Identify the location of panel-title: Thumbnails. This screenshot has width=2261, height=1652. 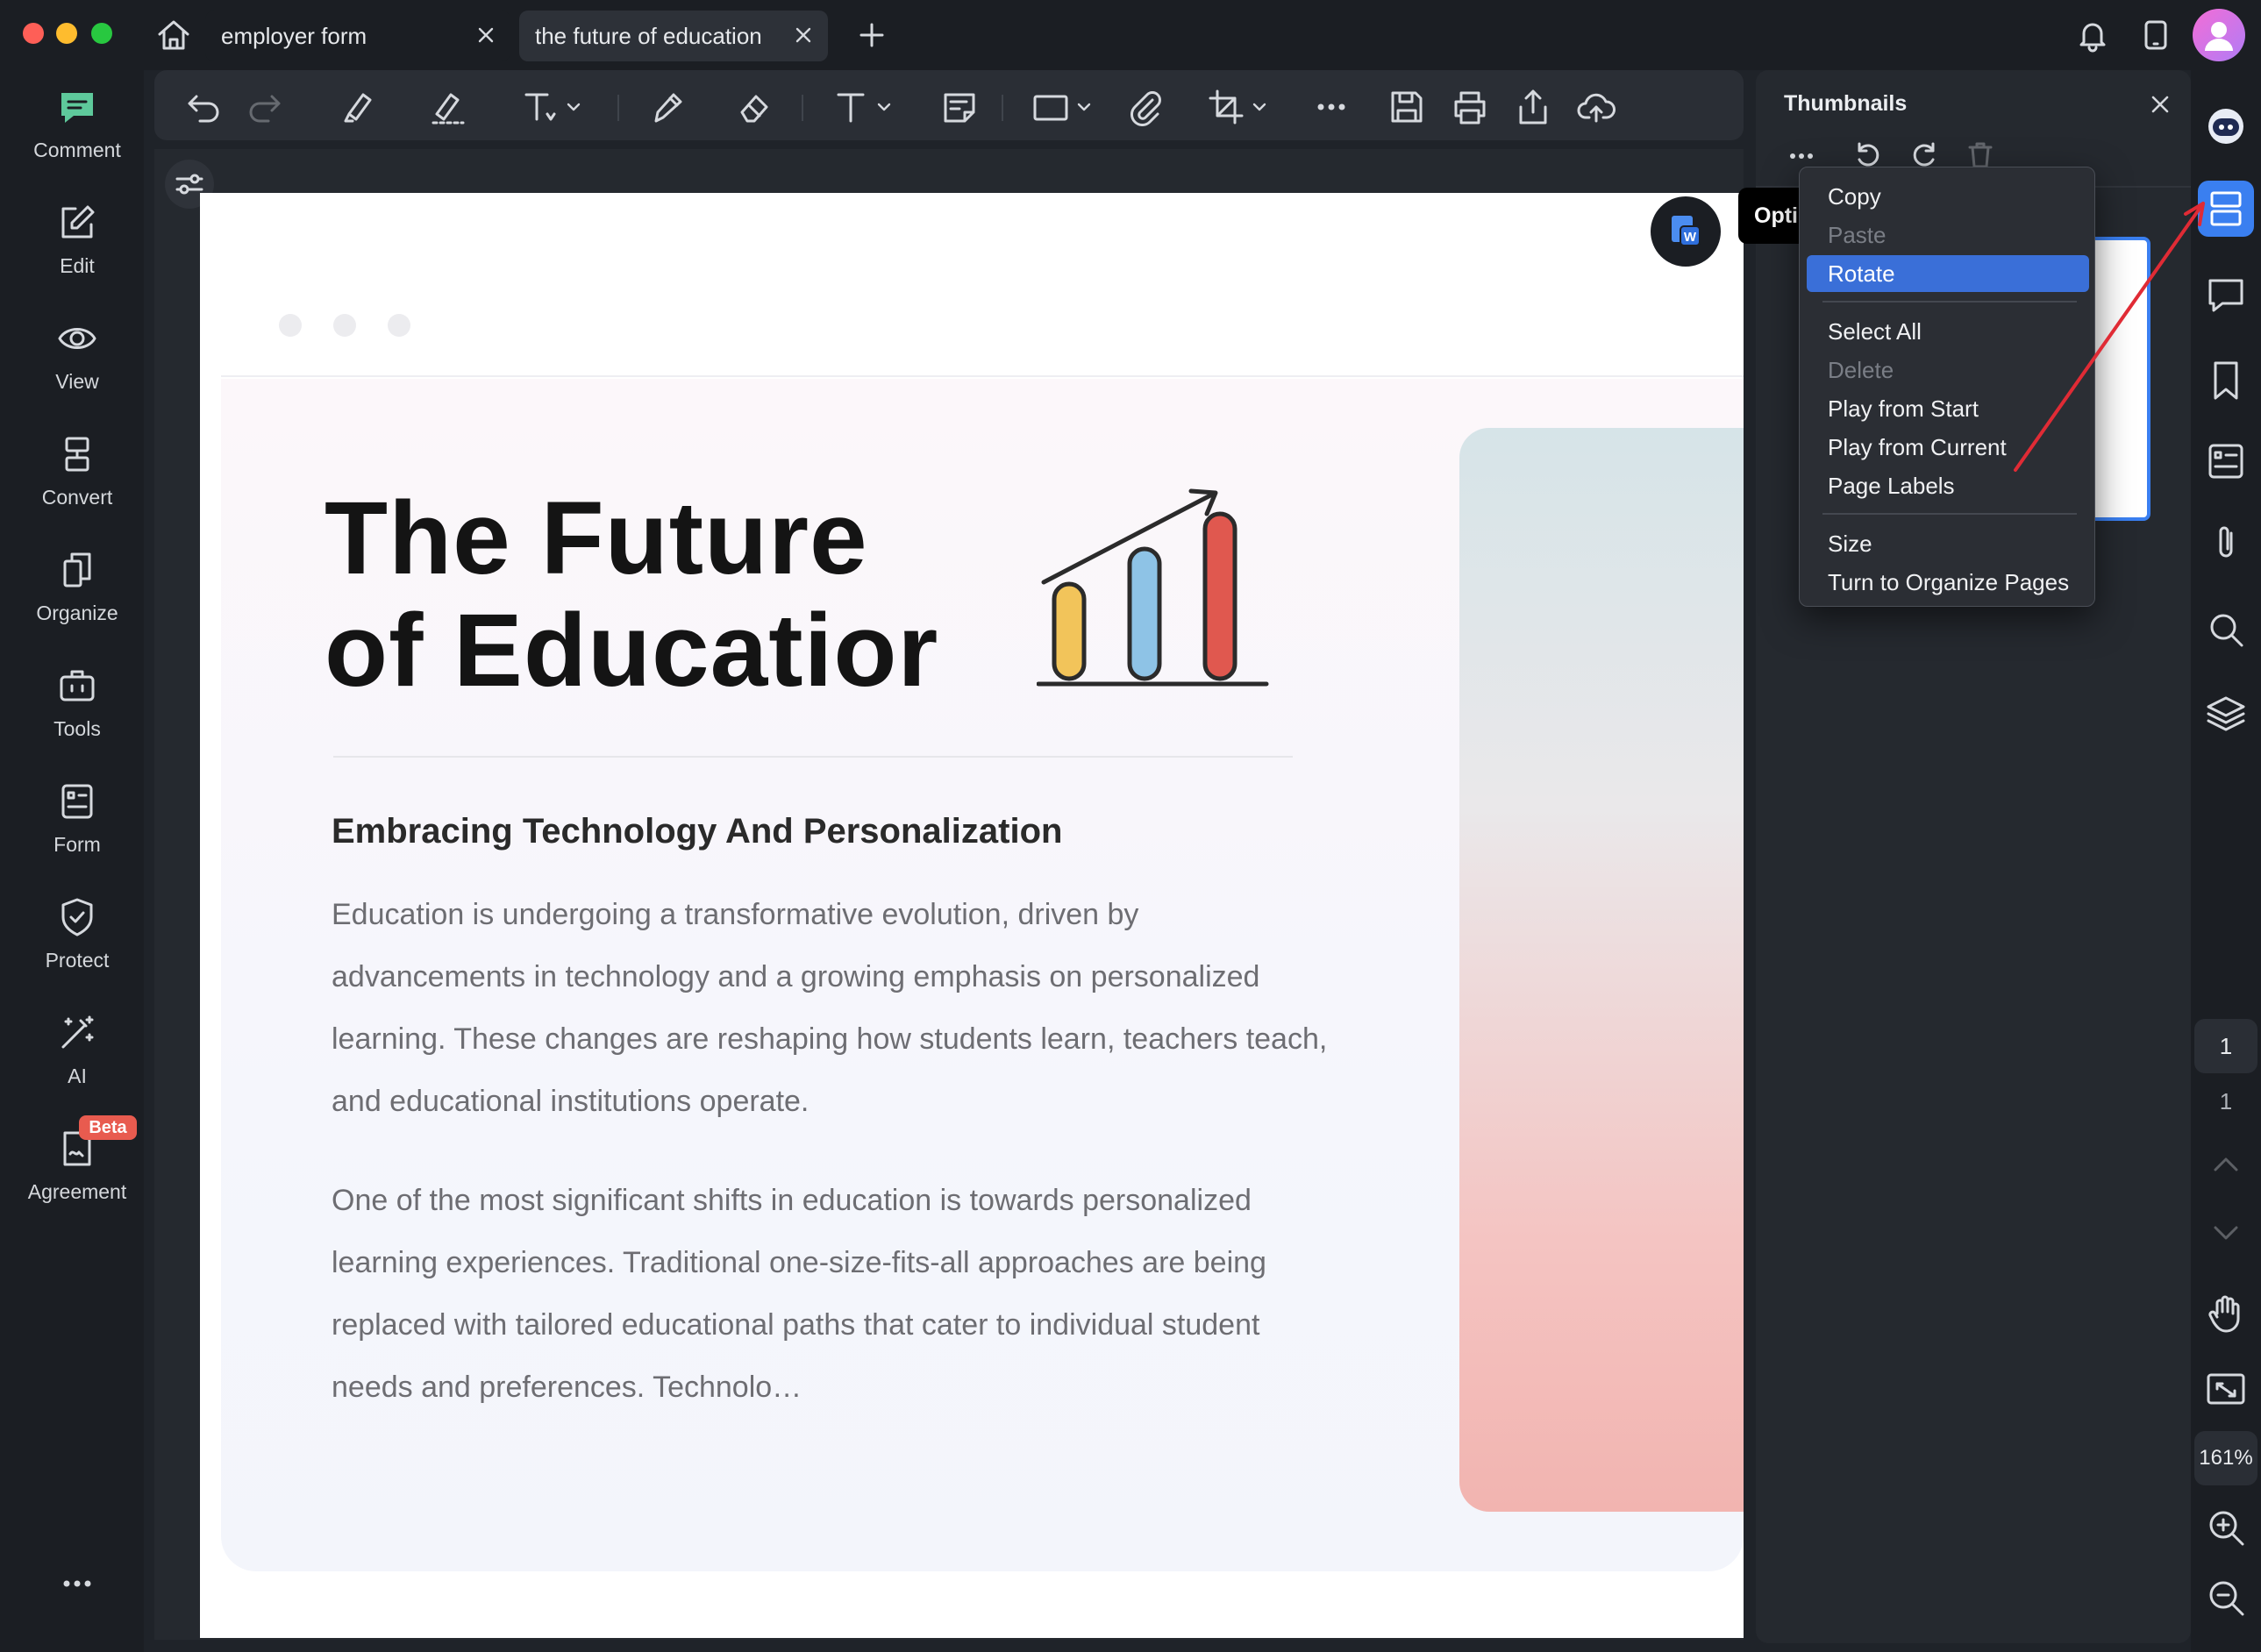
(1846, 103).